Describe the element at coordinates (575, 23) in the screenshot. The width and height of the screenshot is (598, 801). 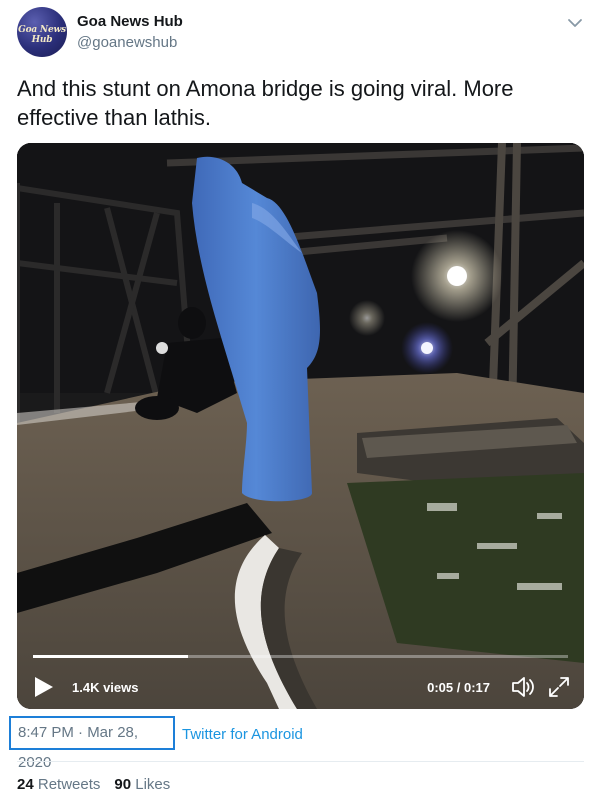
I see `chevron-down-icon` at that location.